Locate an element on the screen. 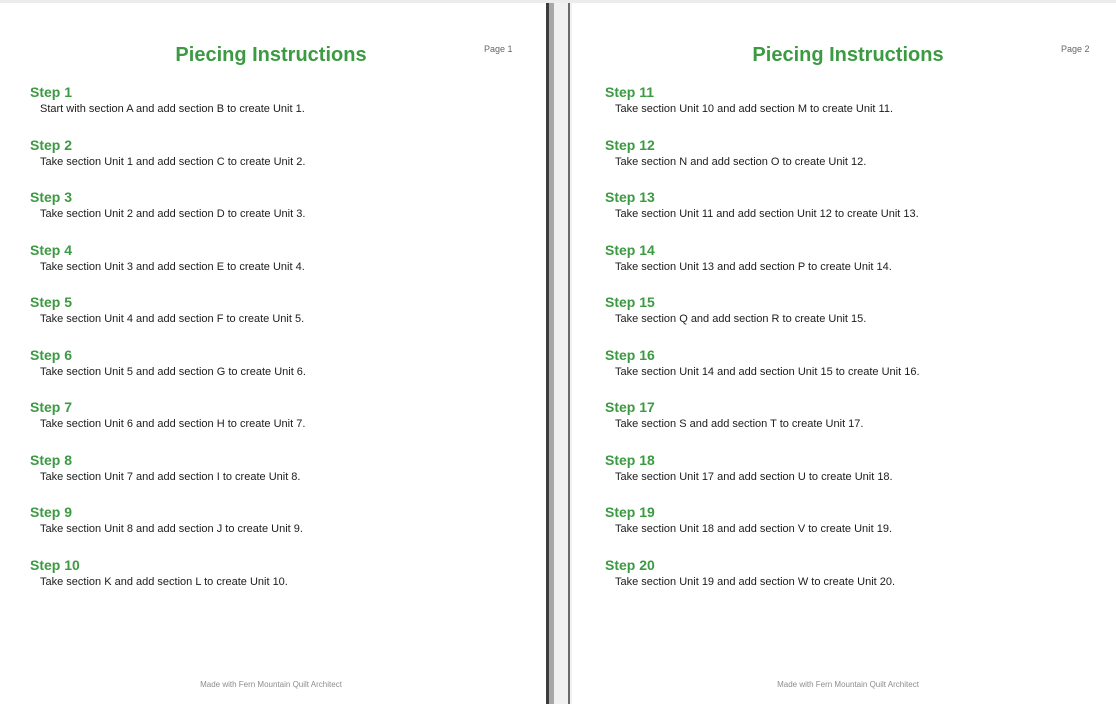 This screenshot has width=1116, height=704. step-heading: Step 12 is located at coordinates (630, 144).